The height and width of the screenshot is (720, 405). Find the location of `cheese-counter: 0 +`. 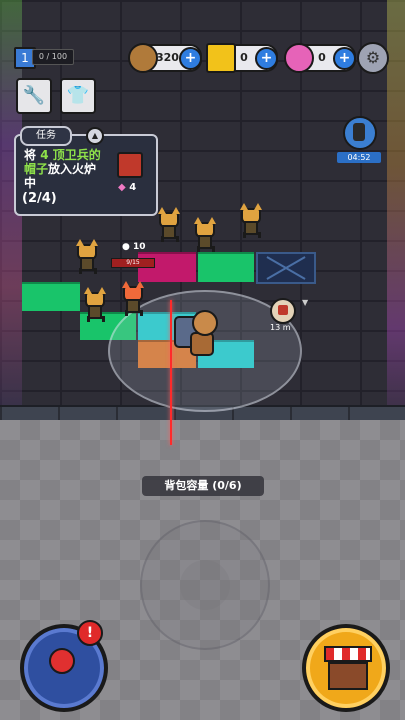

cheese-counter: 0 + is located at coordinates (242, 58).